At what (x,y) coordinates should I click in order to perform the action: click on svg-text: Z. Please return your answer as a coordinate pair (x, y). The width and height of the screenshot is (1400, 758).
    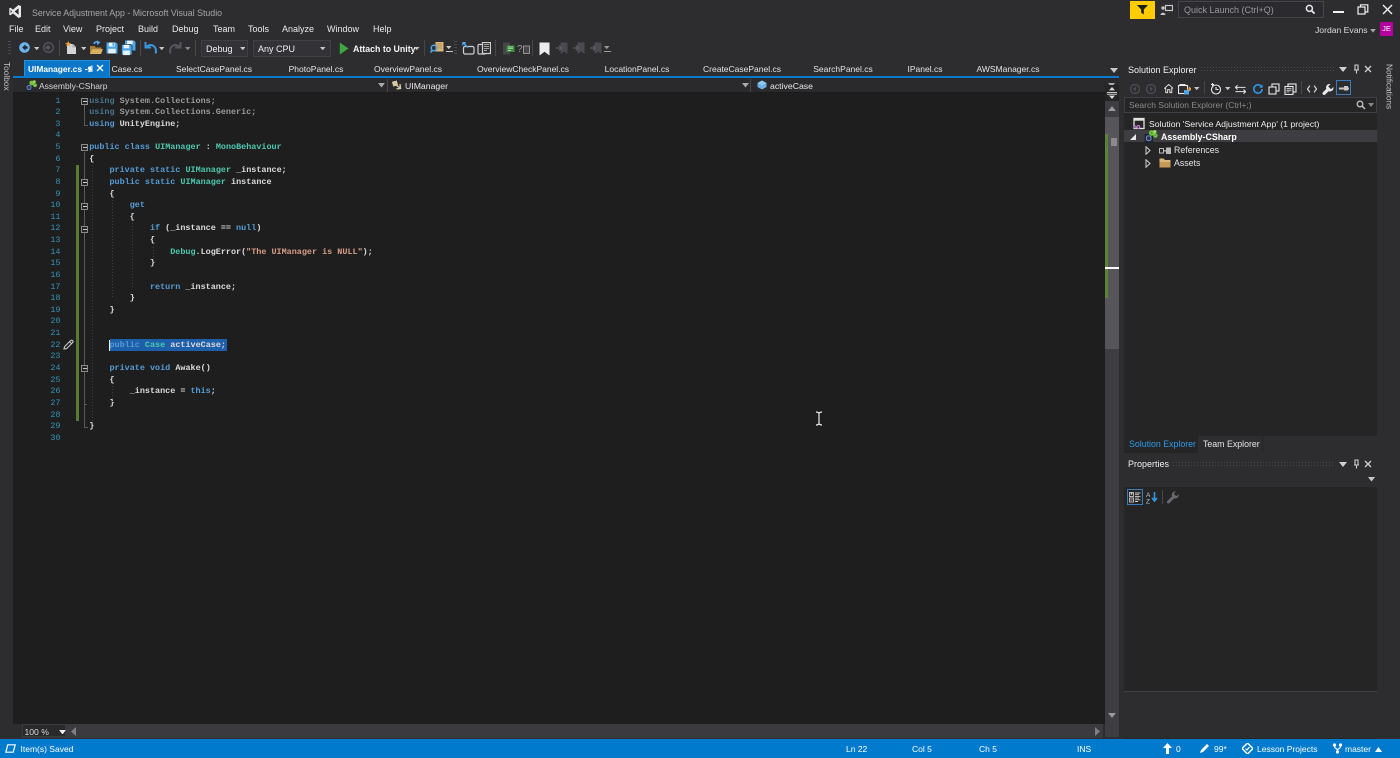
    Looking at the image, I should click on (1148, 501).